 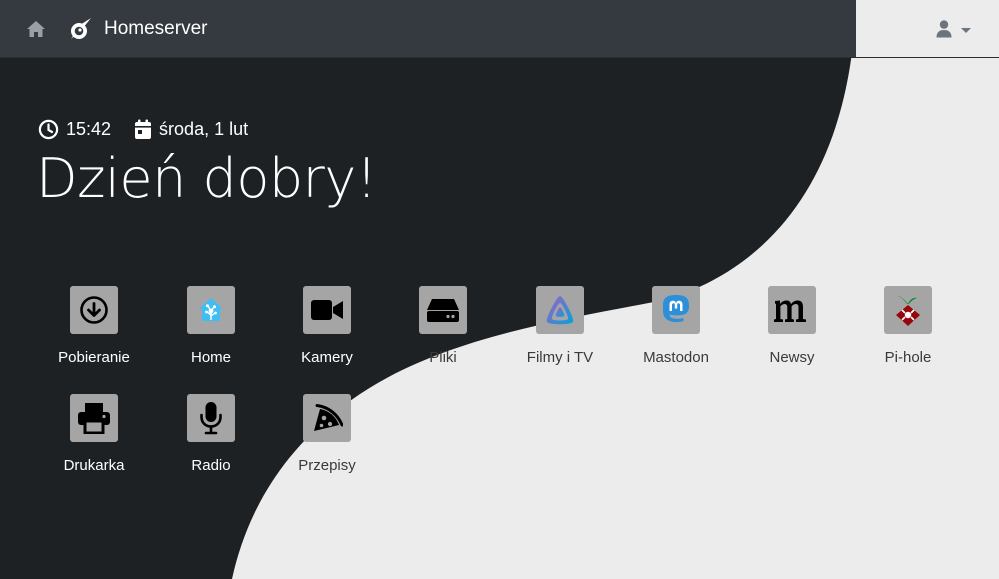 I want to click on app-tile-pi-hole: Pi-hole, so click(x=908, y=331).